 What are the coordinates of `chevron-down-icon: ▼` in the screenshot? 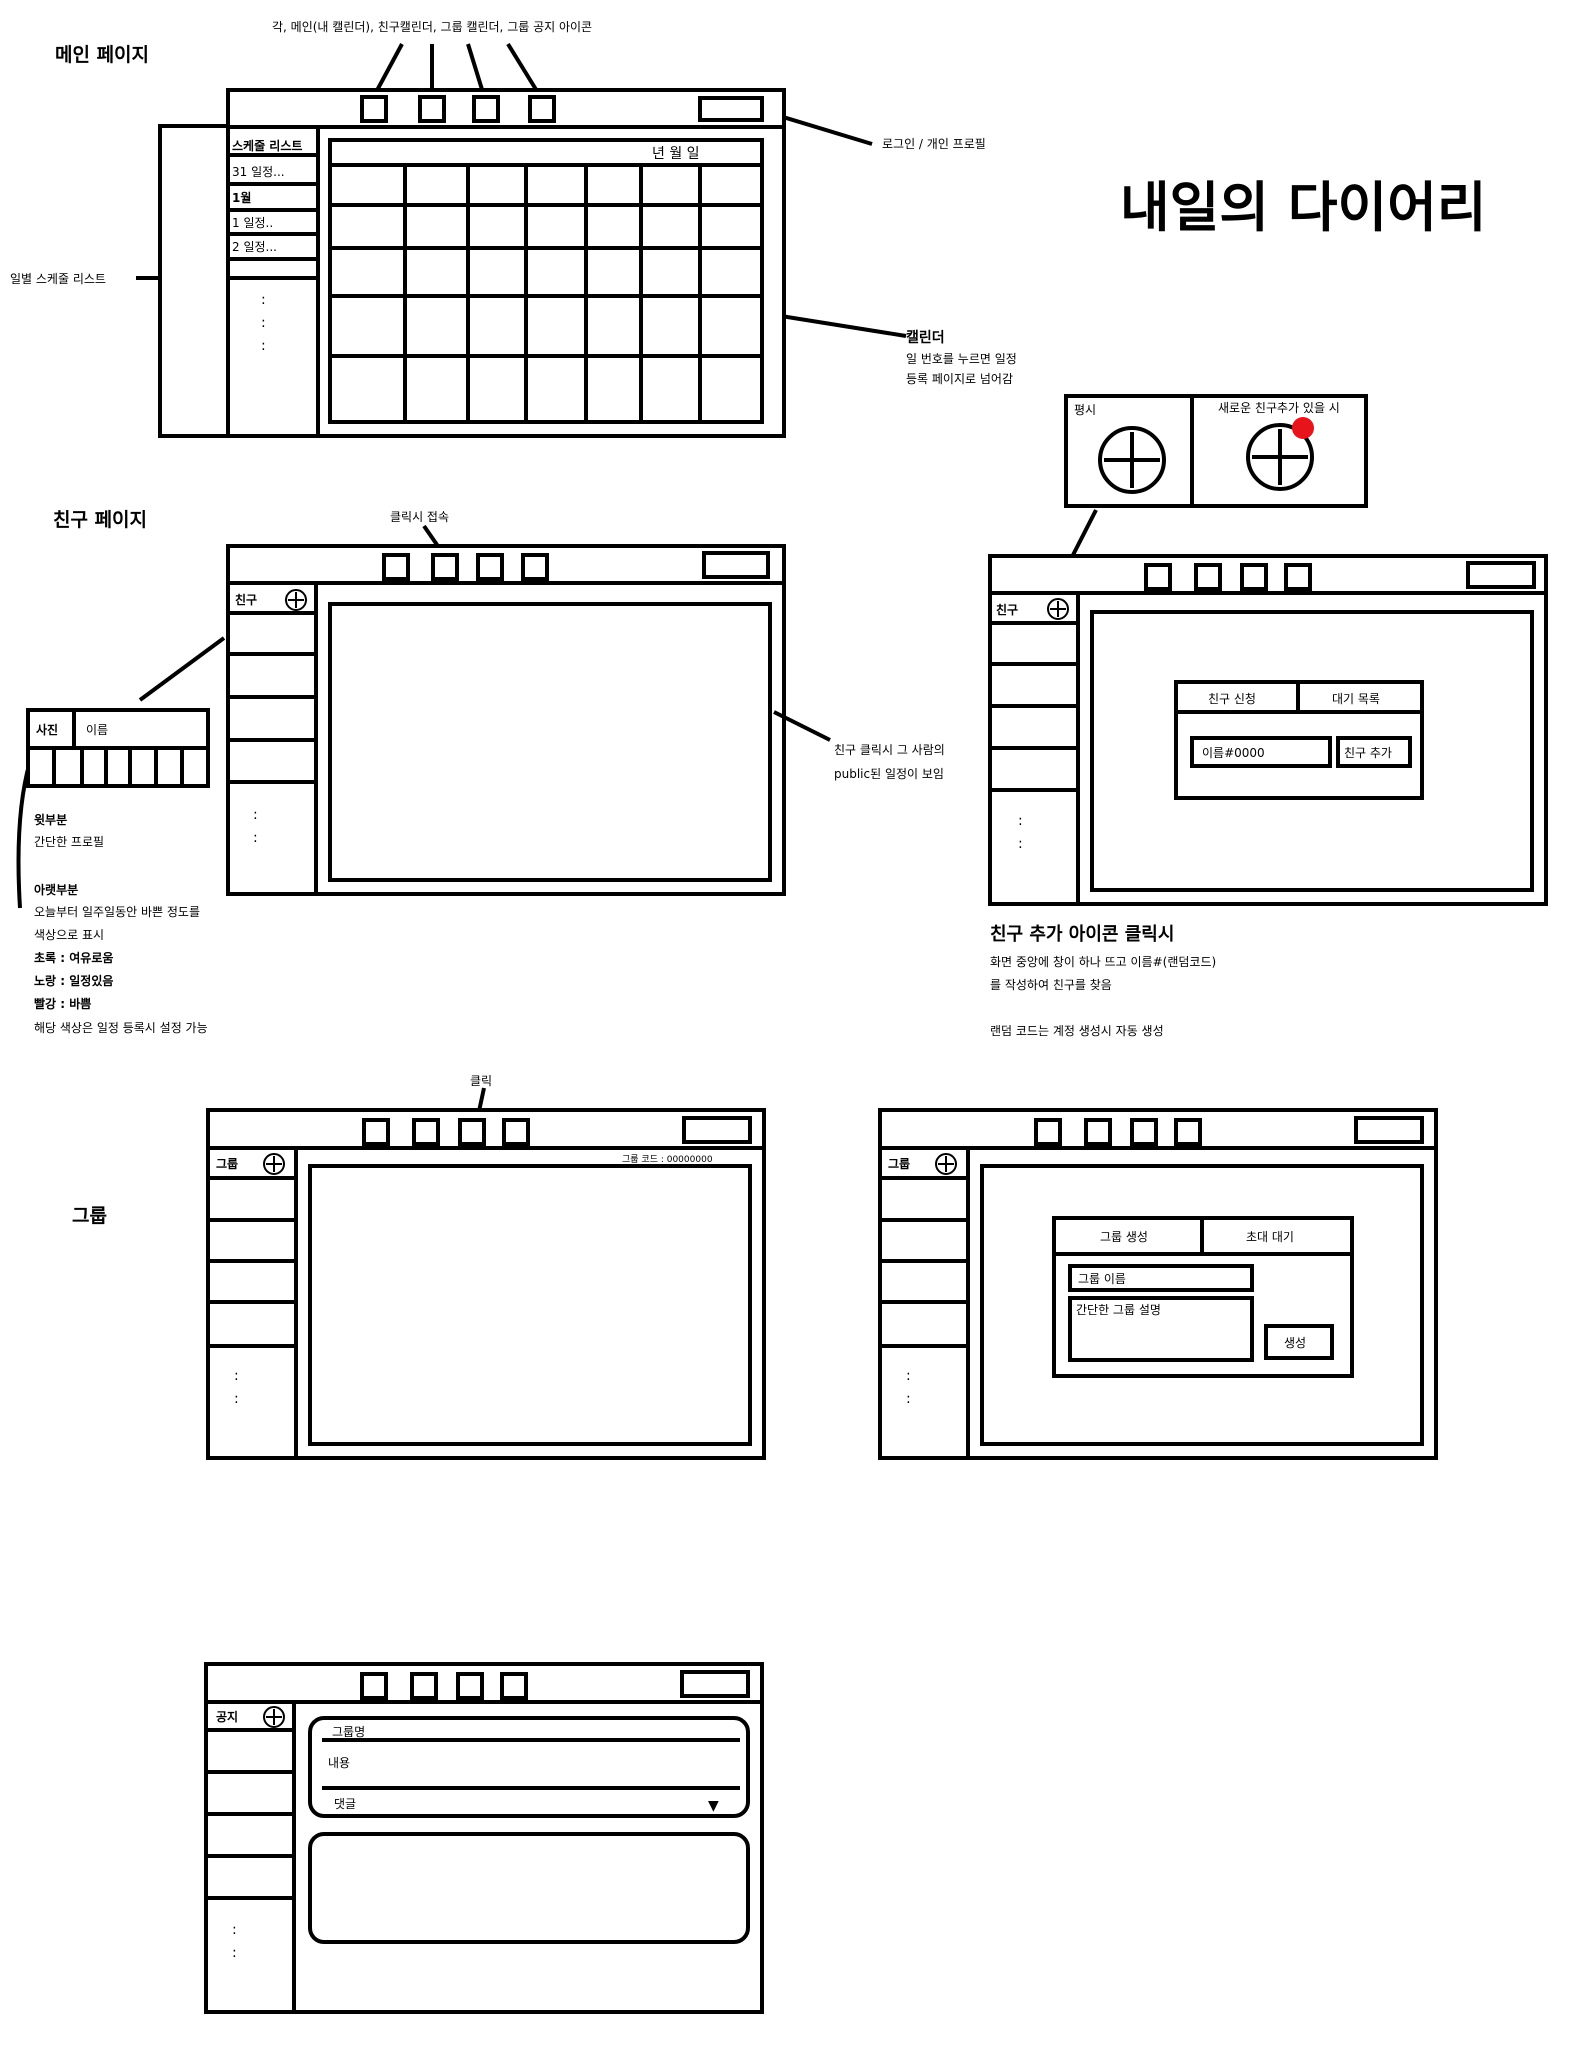 It's located at (713, 1806).